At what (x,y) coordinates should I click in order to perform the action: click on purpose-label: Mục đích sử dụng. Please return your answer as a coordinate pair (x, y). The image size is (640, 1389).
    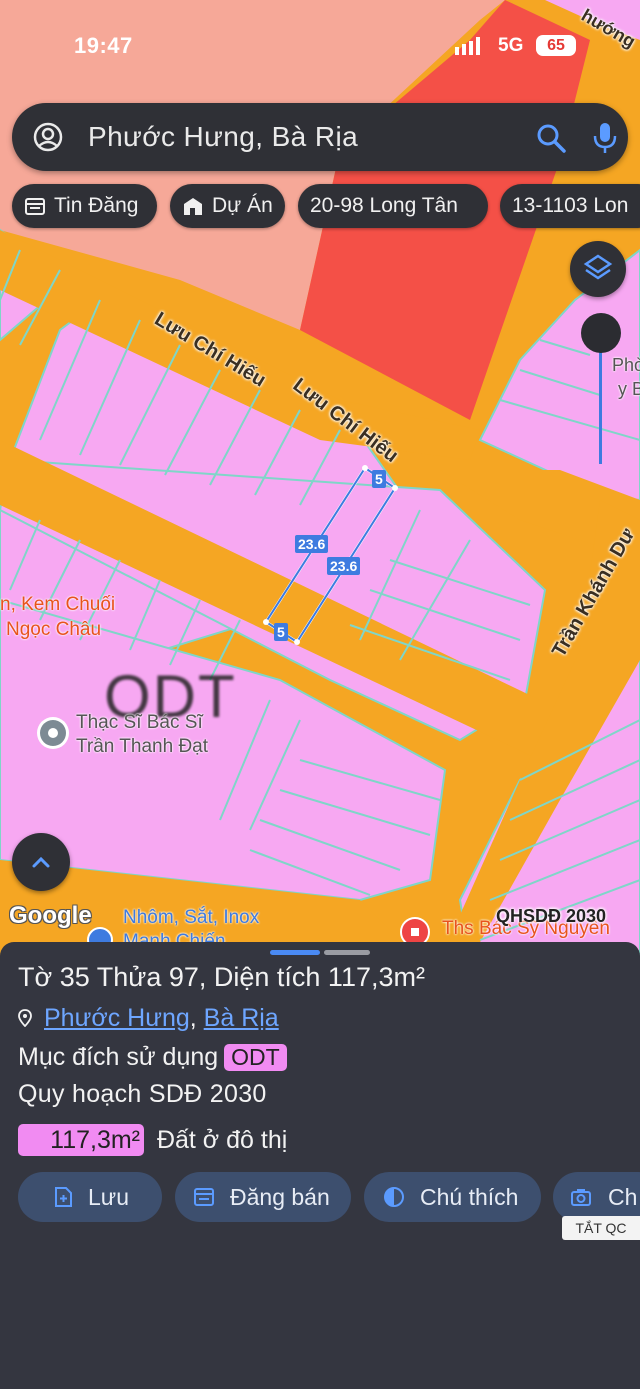
    Looking at the image, I should click on (118, 1057).